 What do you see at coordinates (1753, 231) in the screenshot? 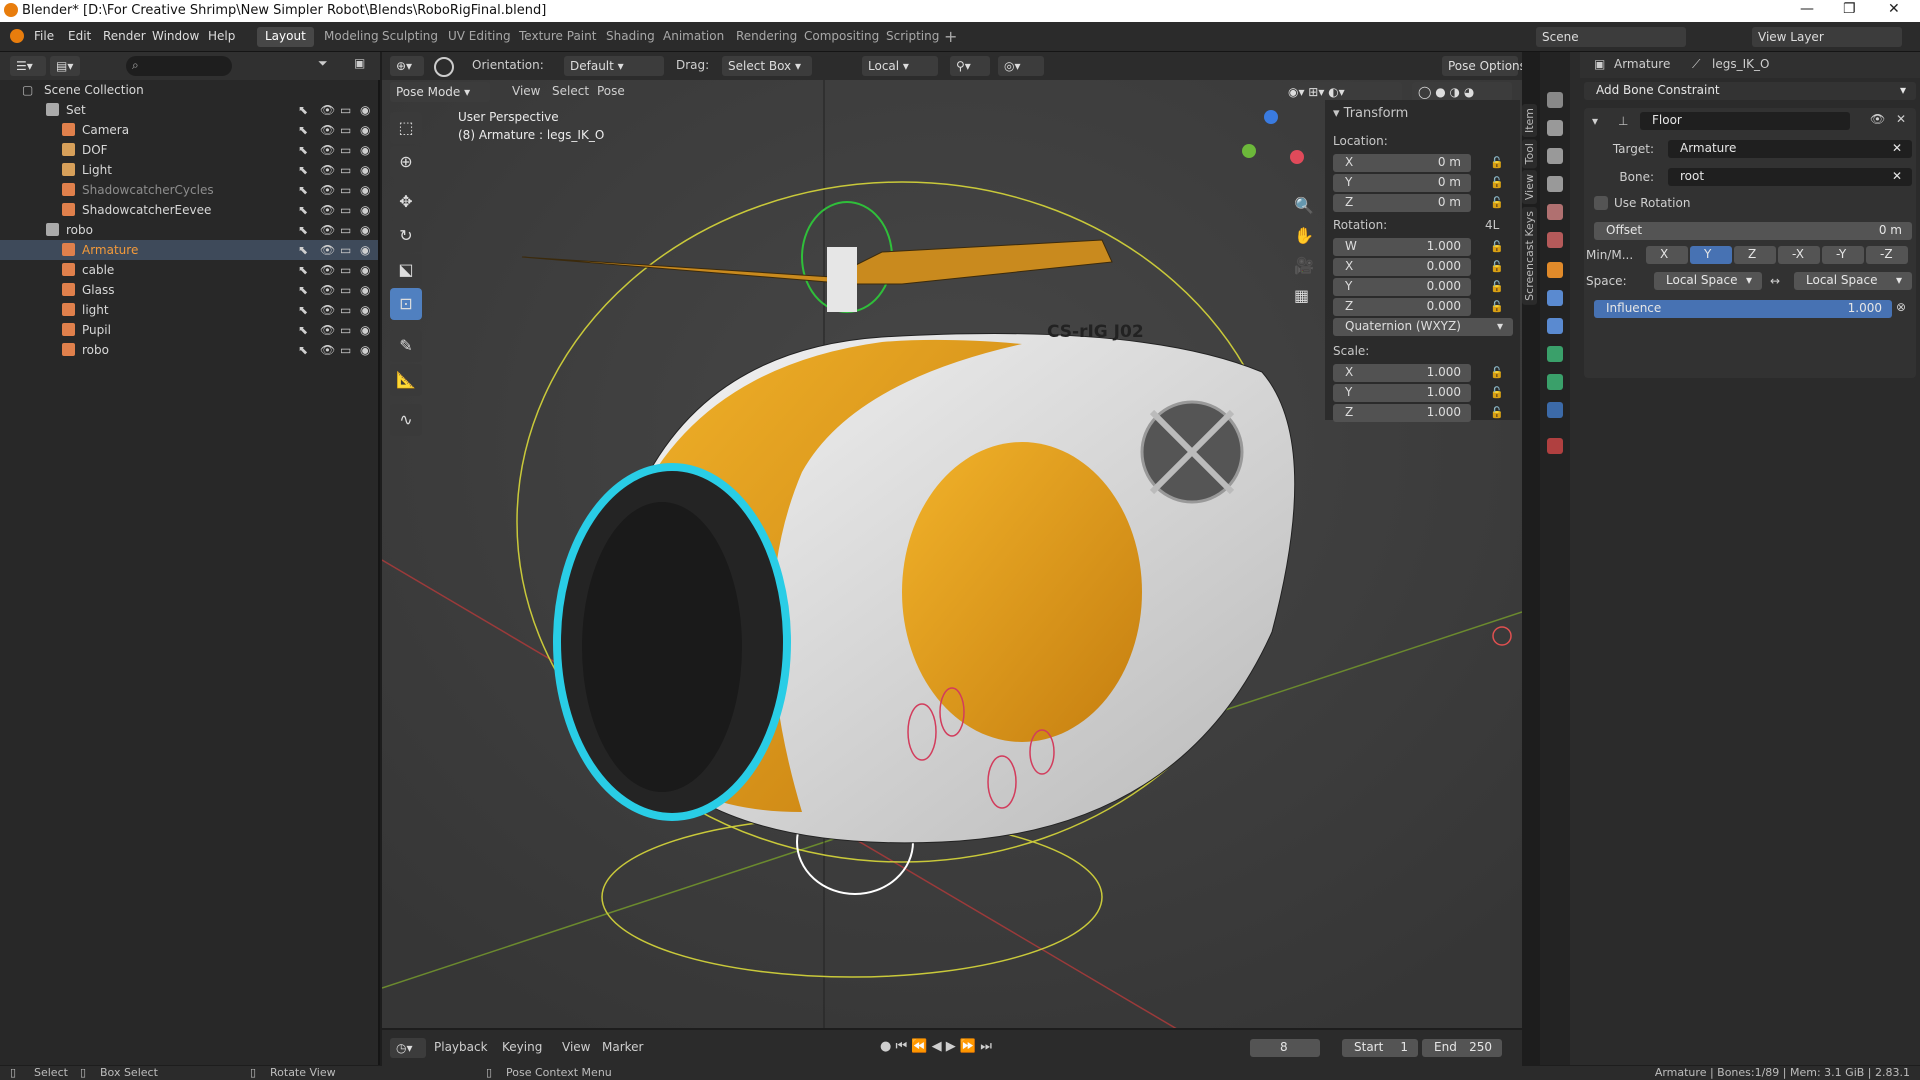
I see `offset-field: Offset 0 m` at bounding box center [1753, 231].